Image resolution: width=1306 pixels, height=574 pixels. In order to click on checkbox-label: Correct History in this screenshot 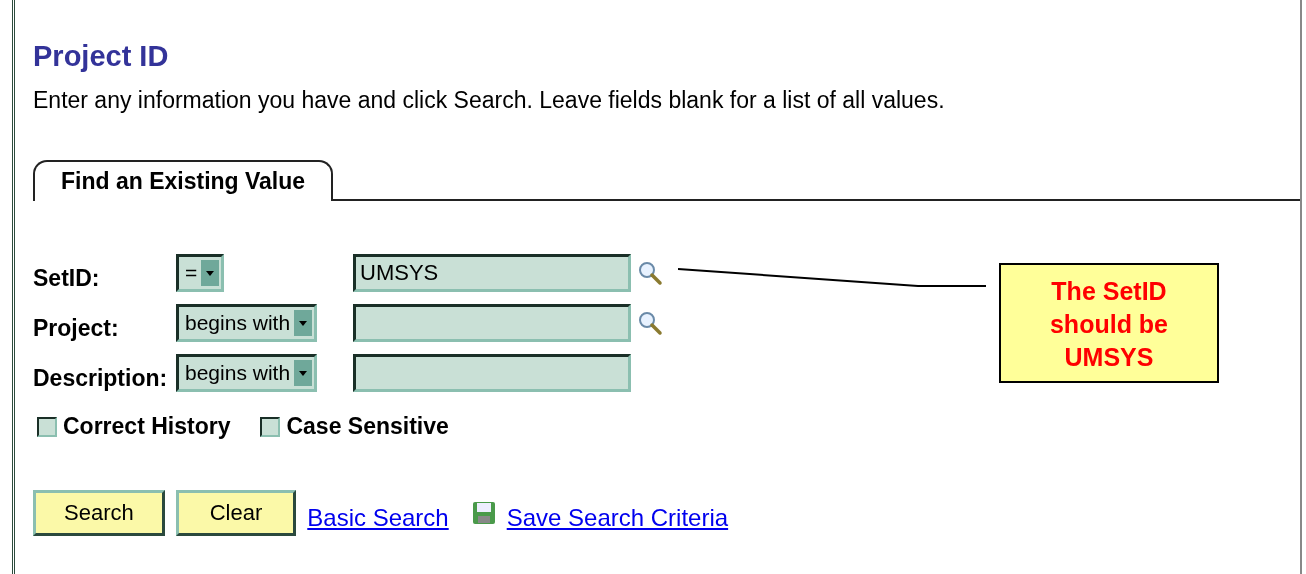, I will do `click(147, 426)`.